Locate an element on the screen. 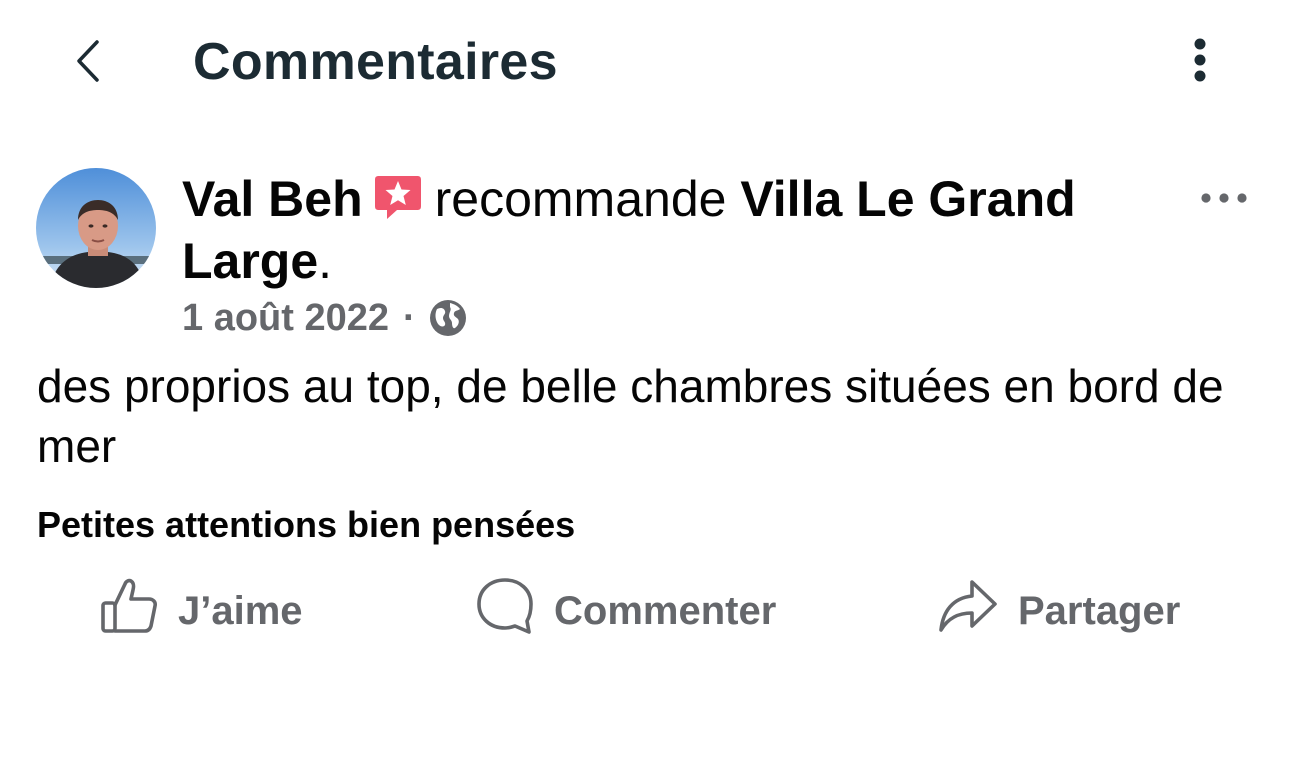  comment-button: Commenter is located at coordinates (626, 611).